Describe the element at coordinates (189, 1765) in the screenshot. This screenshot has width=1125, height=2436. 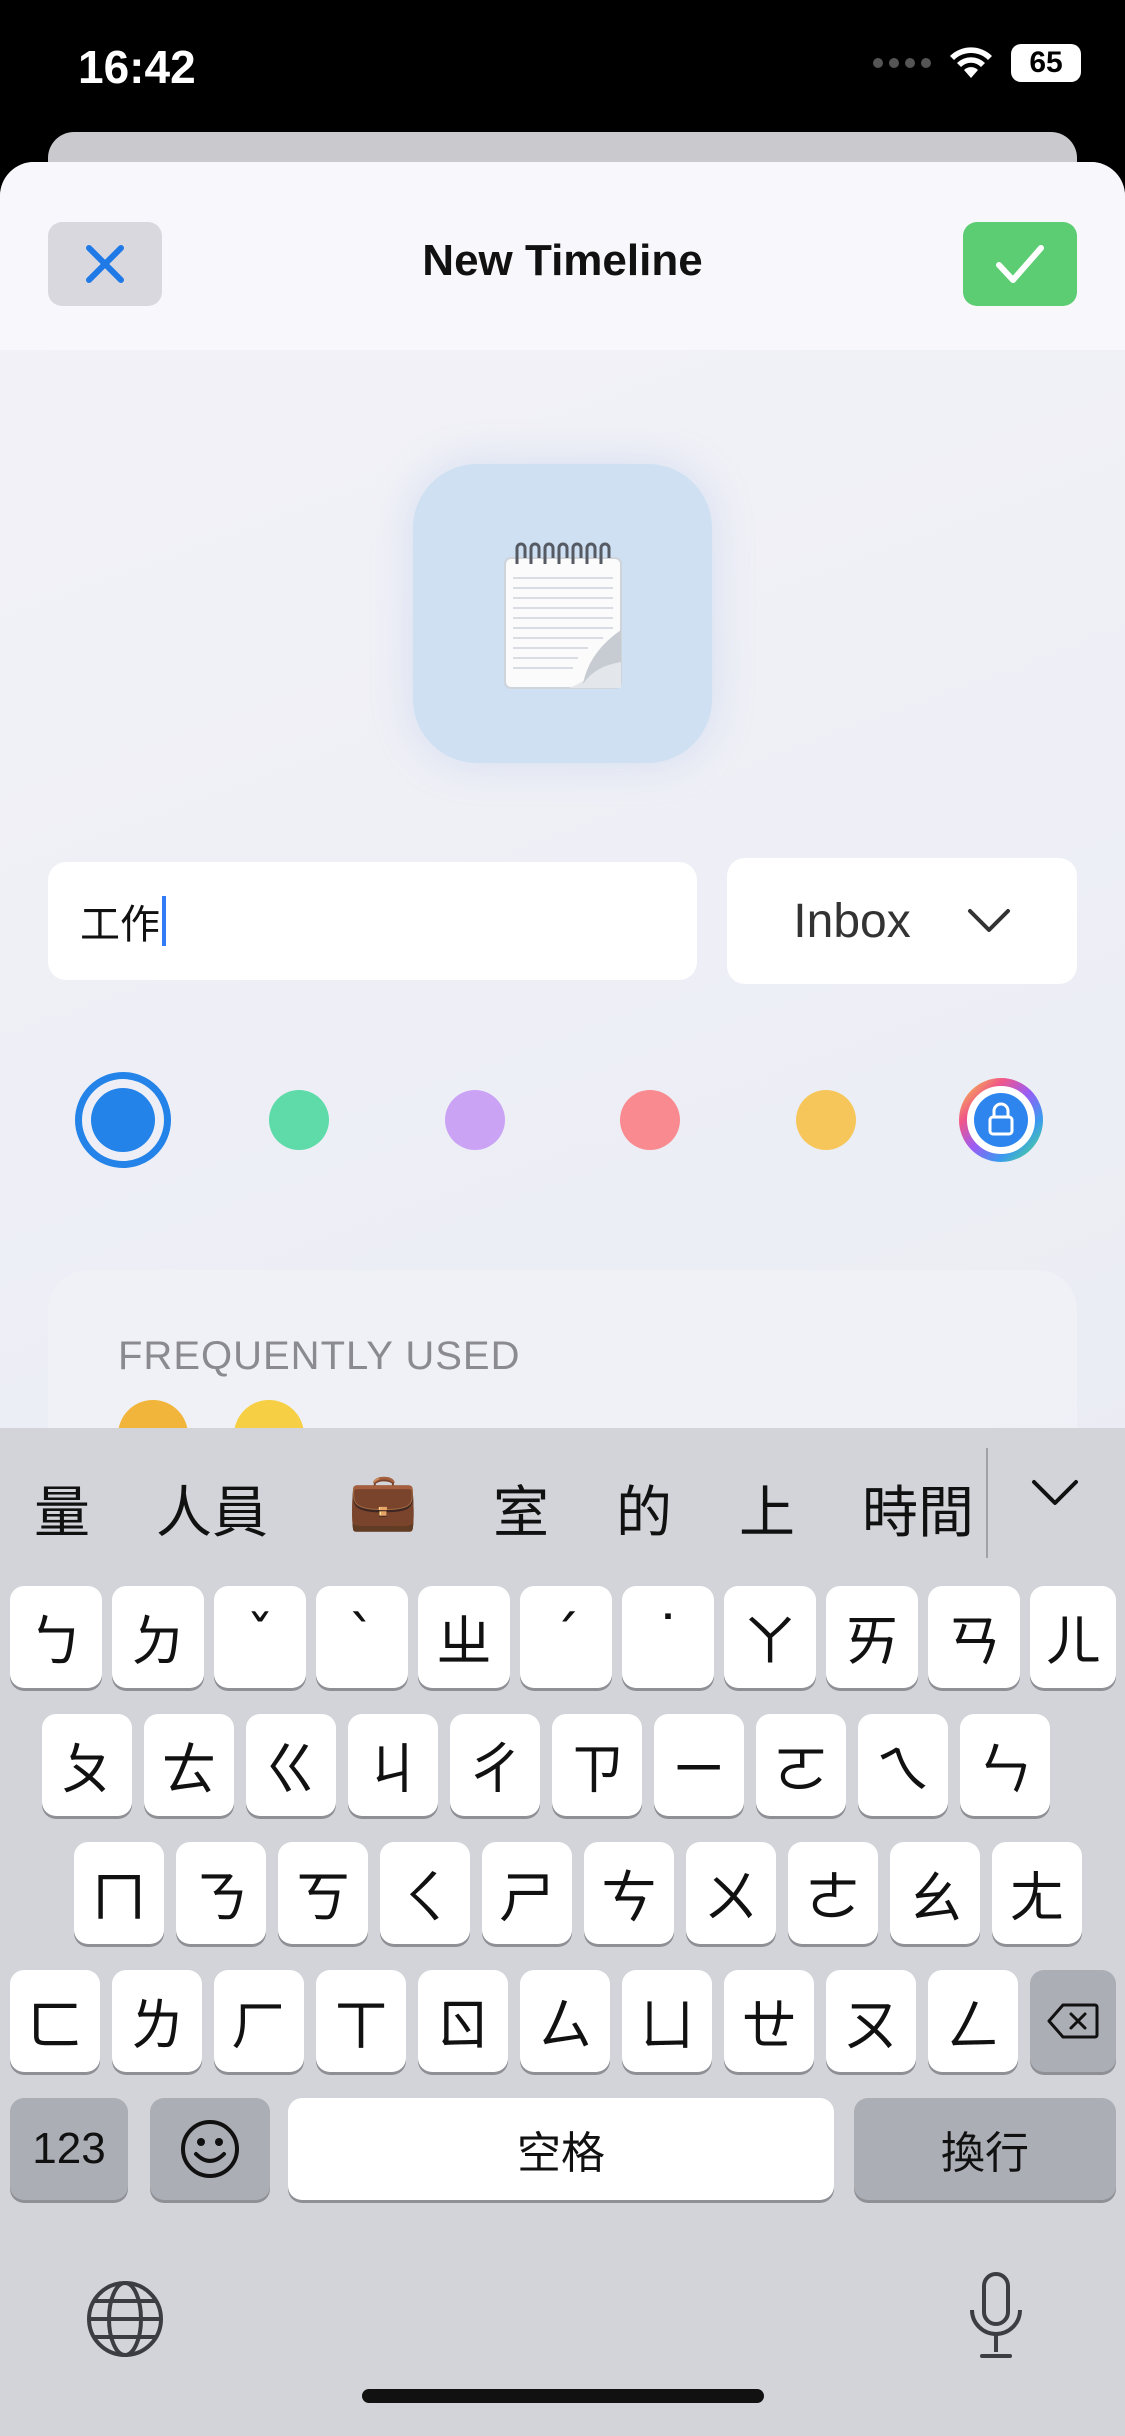
I see `key: ㄊ` at that location.